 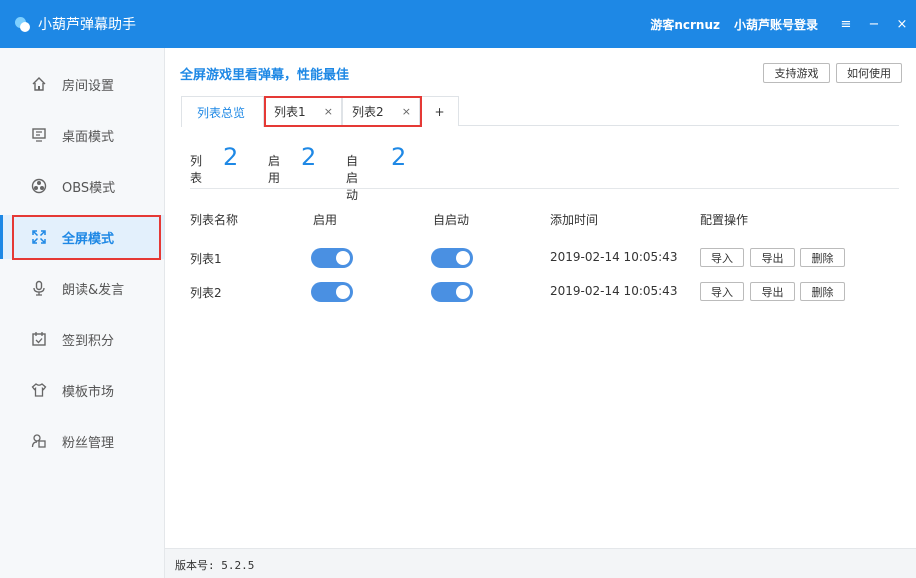 What do you see at coordinates (574, 220) in the screenshot?
I see `col-header-added-time: 添加时间` at bounding box center [574, 220].